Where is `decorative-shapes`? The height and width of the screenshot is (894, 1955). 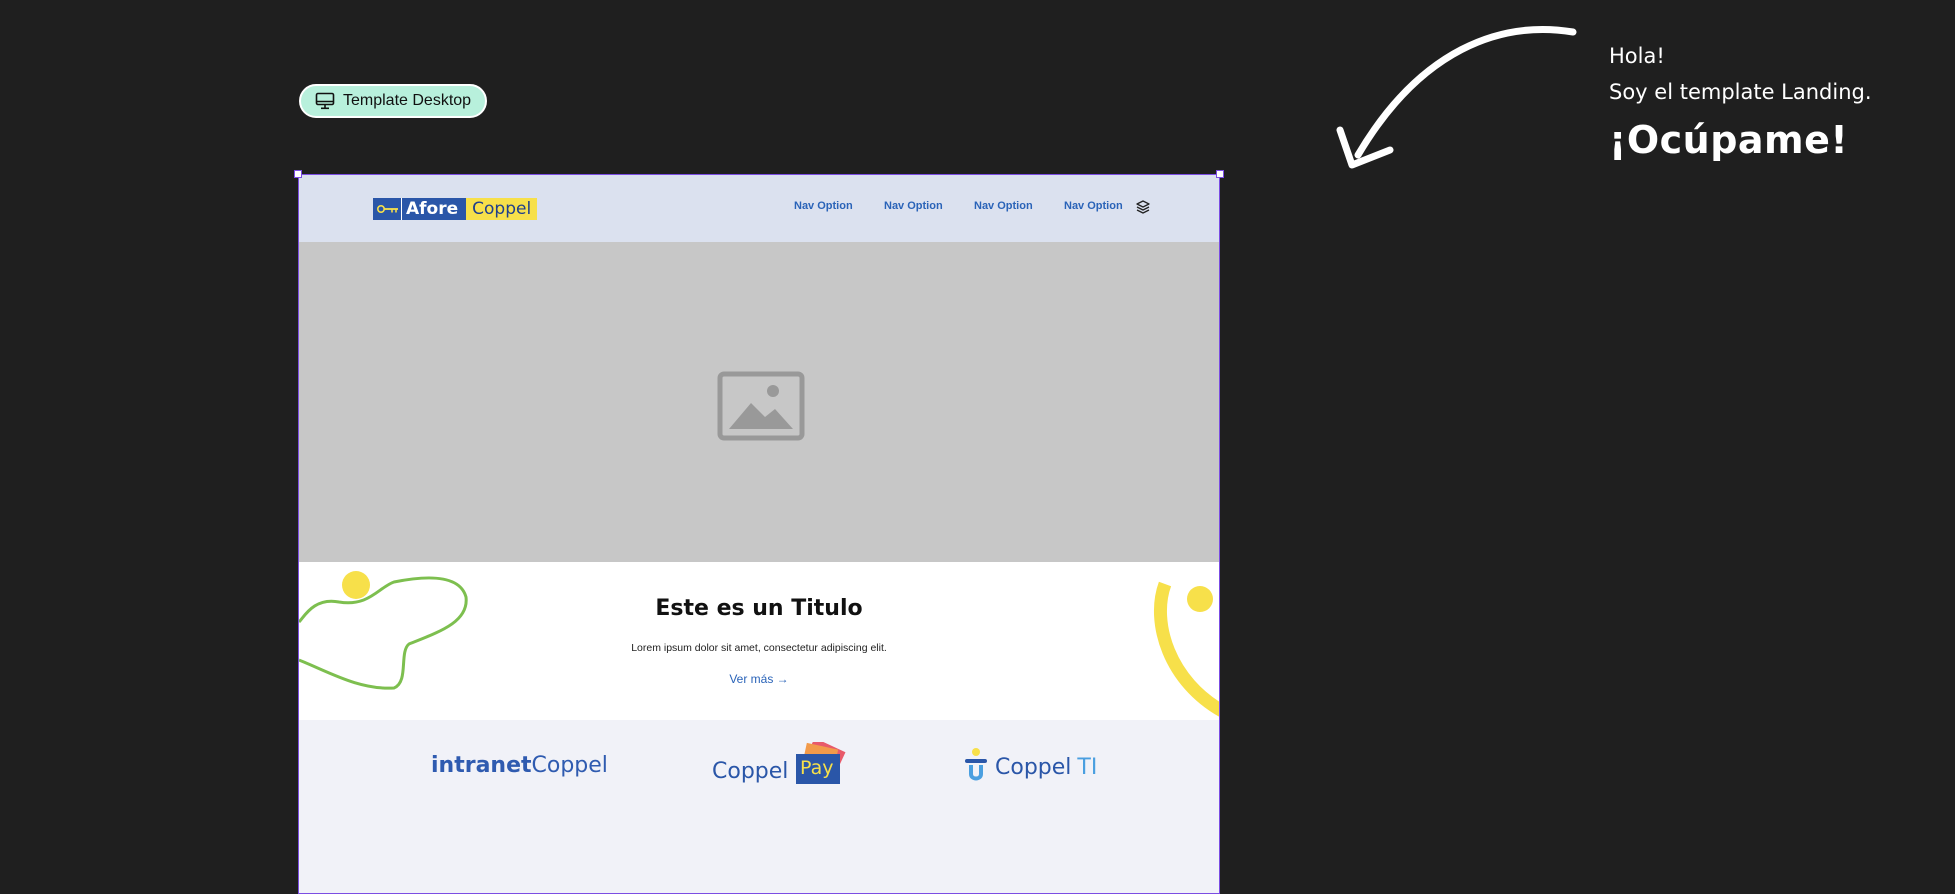
decorative-shapes is located at coordinates (759, 644).